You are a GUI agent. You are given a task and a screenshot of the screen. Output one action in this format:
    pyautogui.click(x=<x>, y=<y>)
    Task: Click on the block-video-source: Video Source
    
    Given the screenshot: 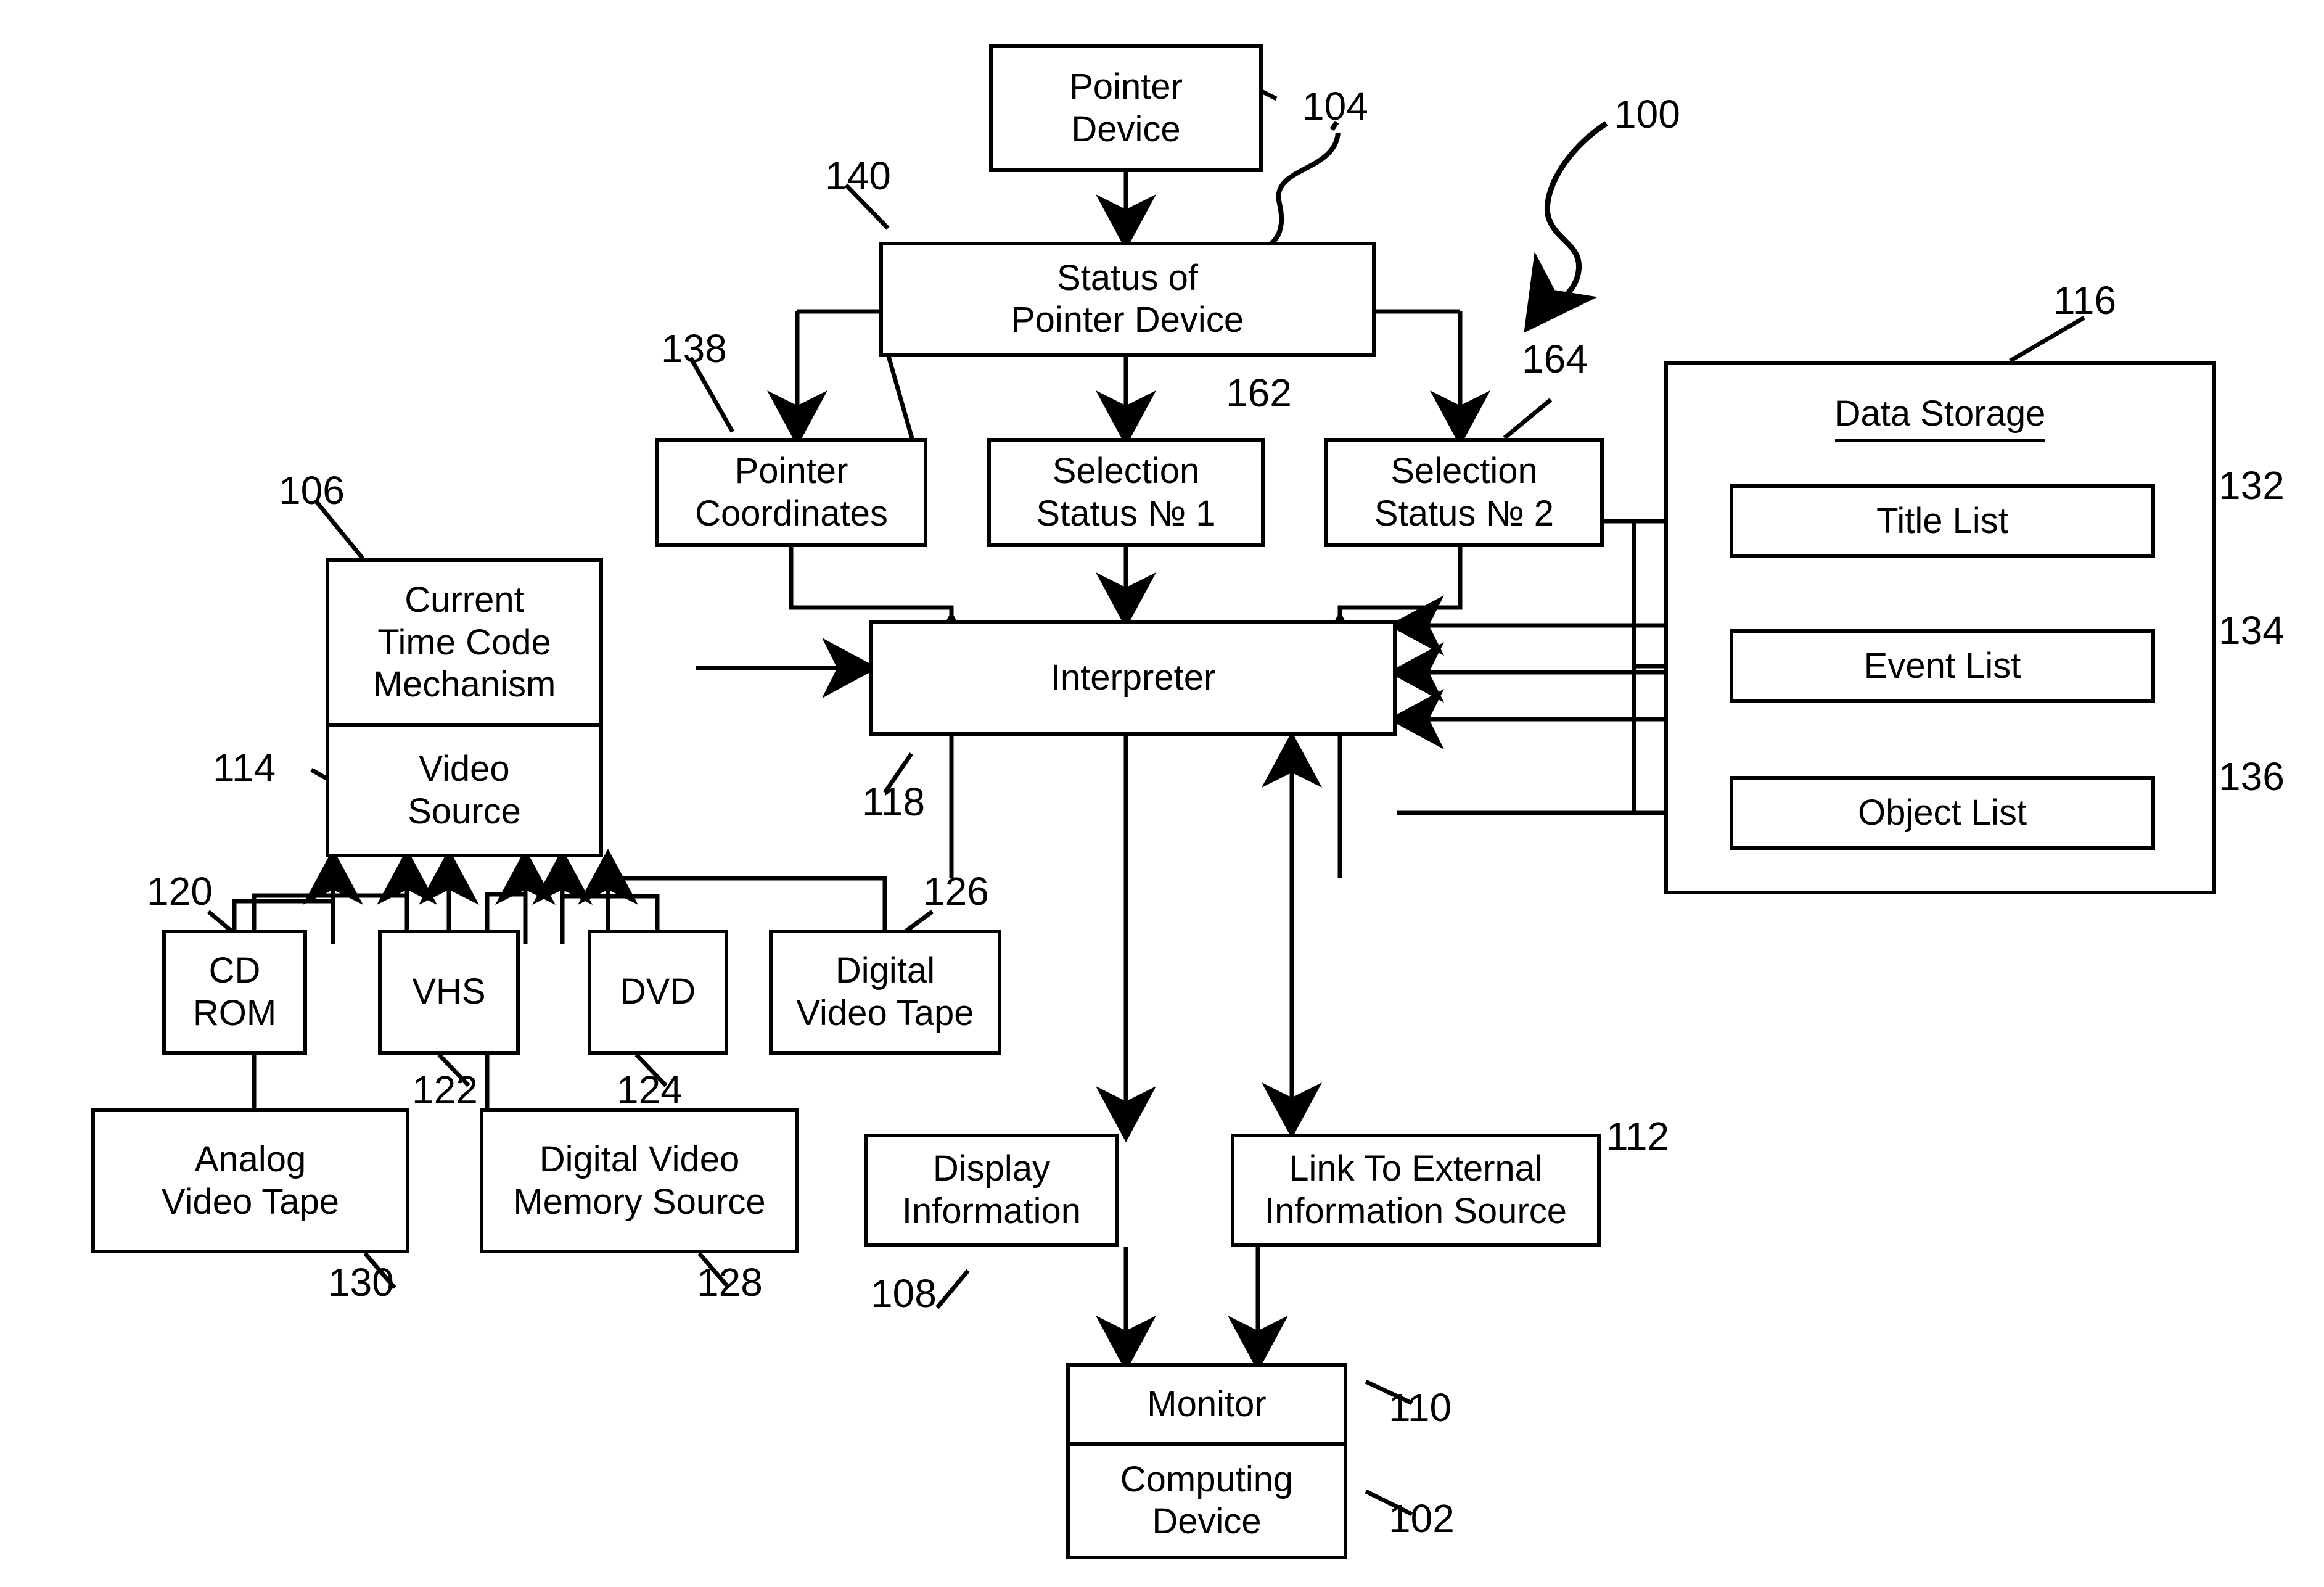 What is the action you would take?
    pyautogui.click(x=464, y=788)
    